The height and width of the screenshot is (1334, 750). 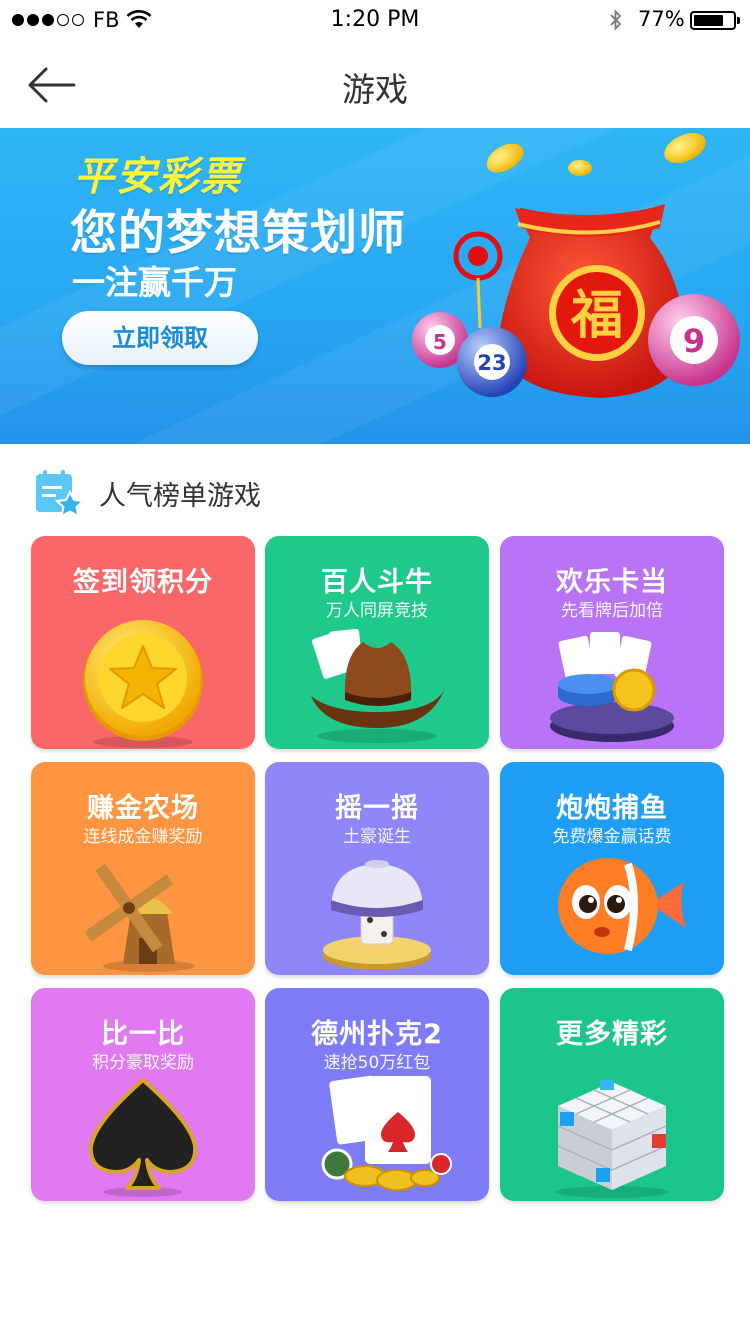 What do you see at coordinates (238, 233) in the screenshot?
I see `banner-headline: 您的梦想策划师` at bounding box center [238, 233].